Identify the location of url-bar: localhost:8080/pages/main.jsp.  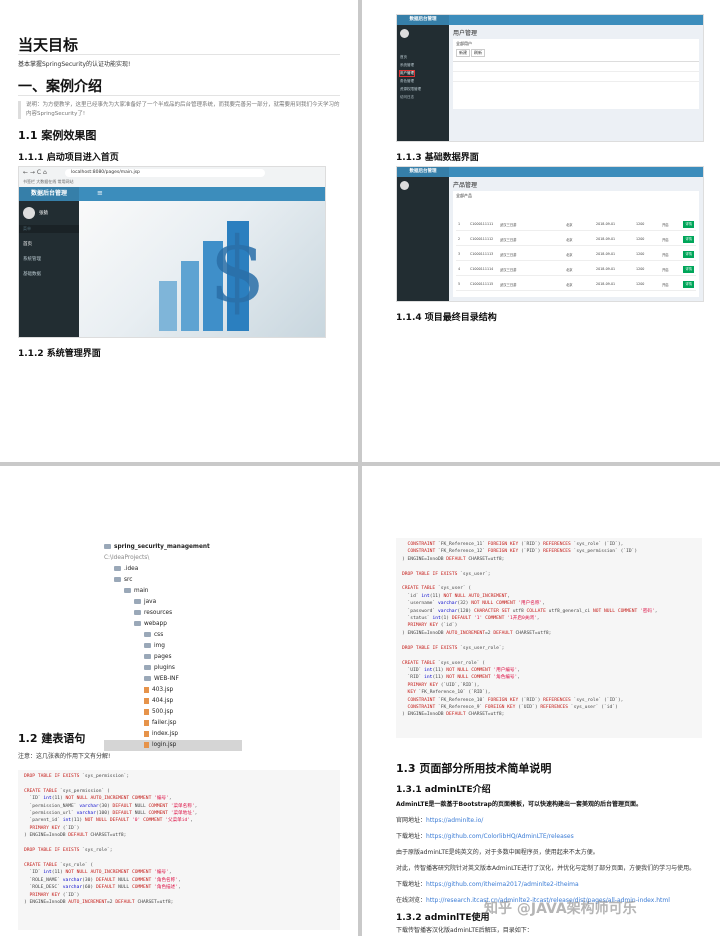
(165, 173).